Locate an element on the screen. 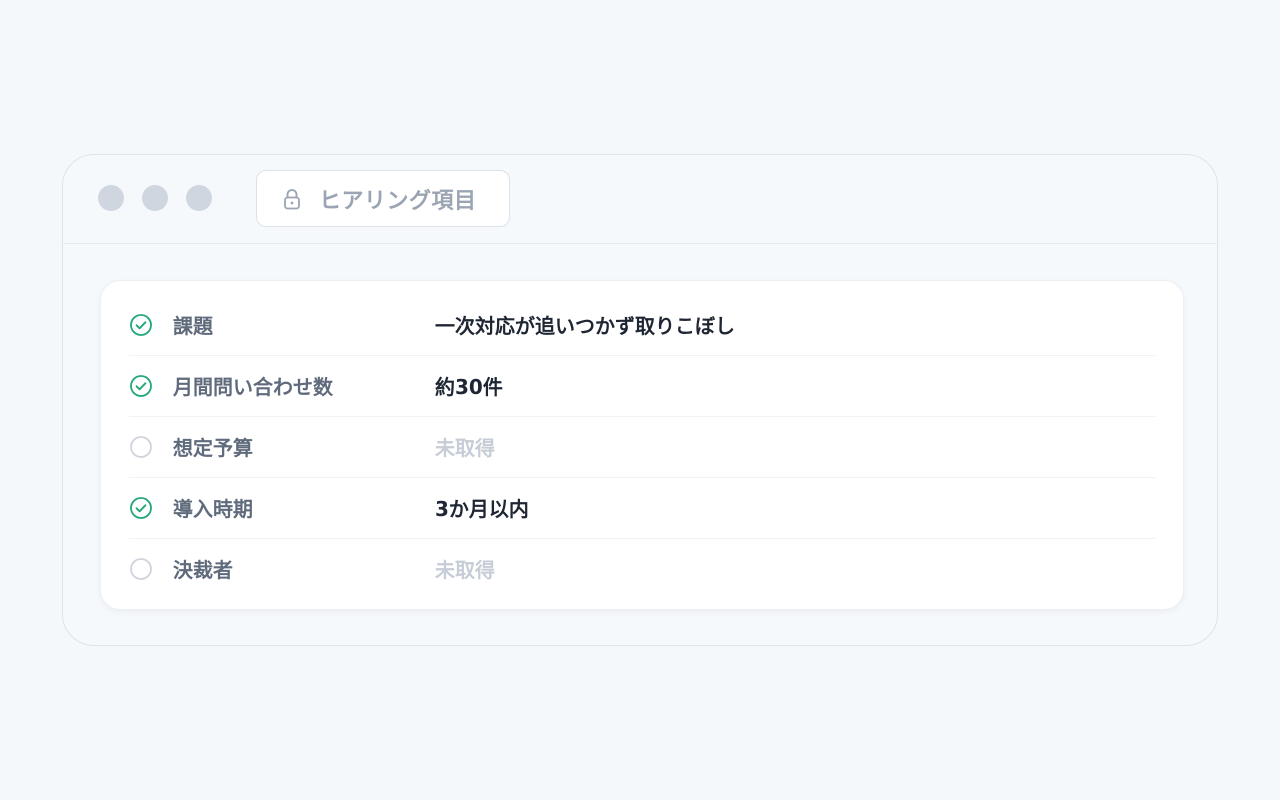 The width and height of the screenshot is (1280, 800). checklist-row-budget: 想定予算 未取得 is located at coordinates (642, 447).